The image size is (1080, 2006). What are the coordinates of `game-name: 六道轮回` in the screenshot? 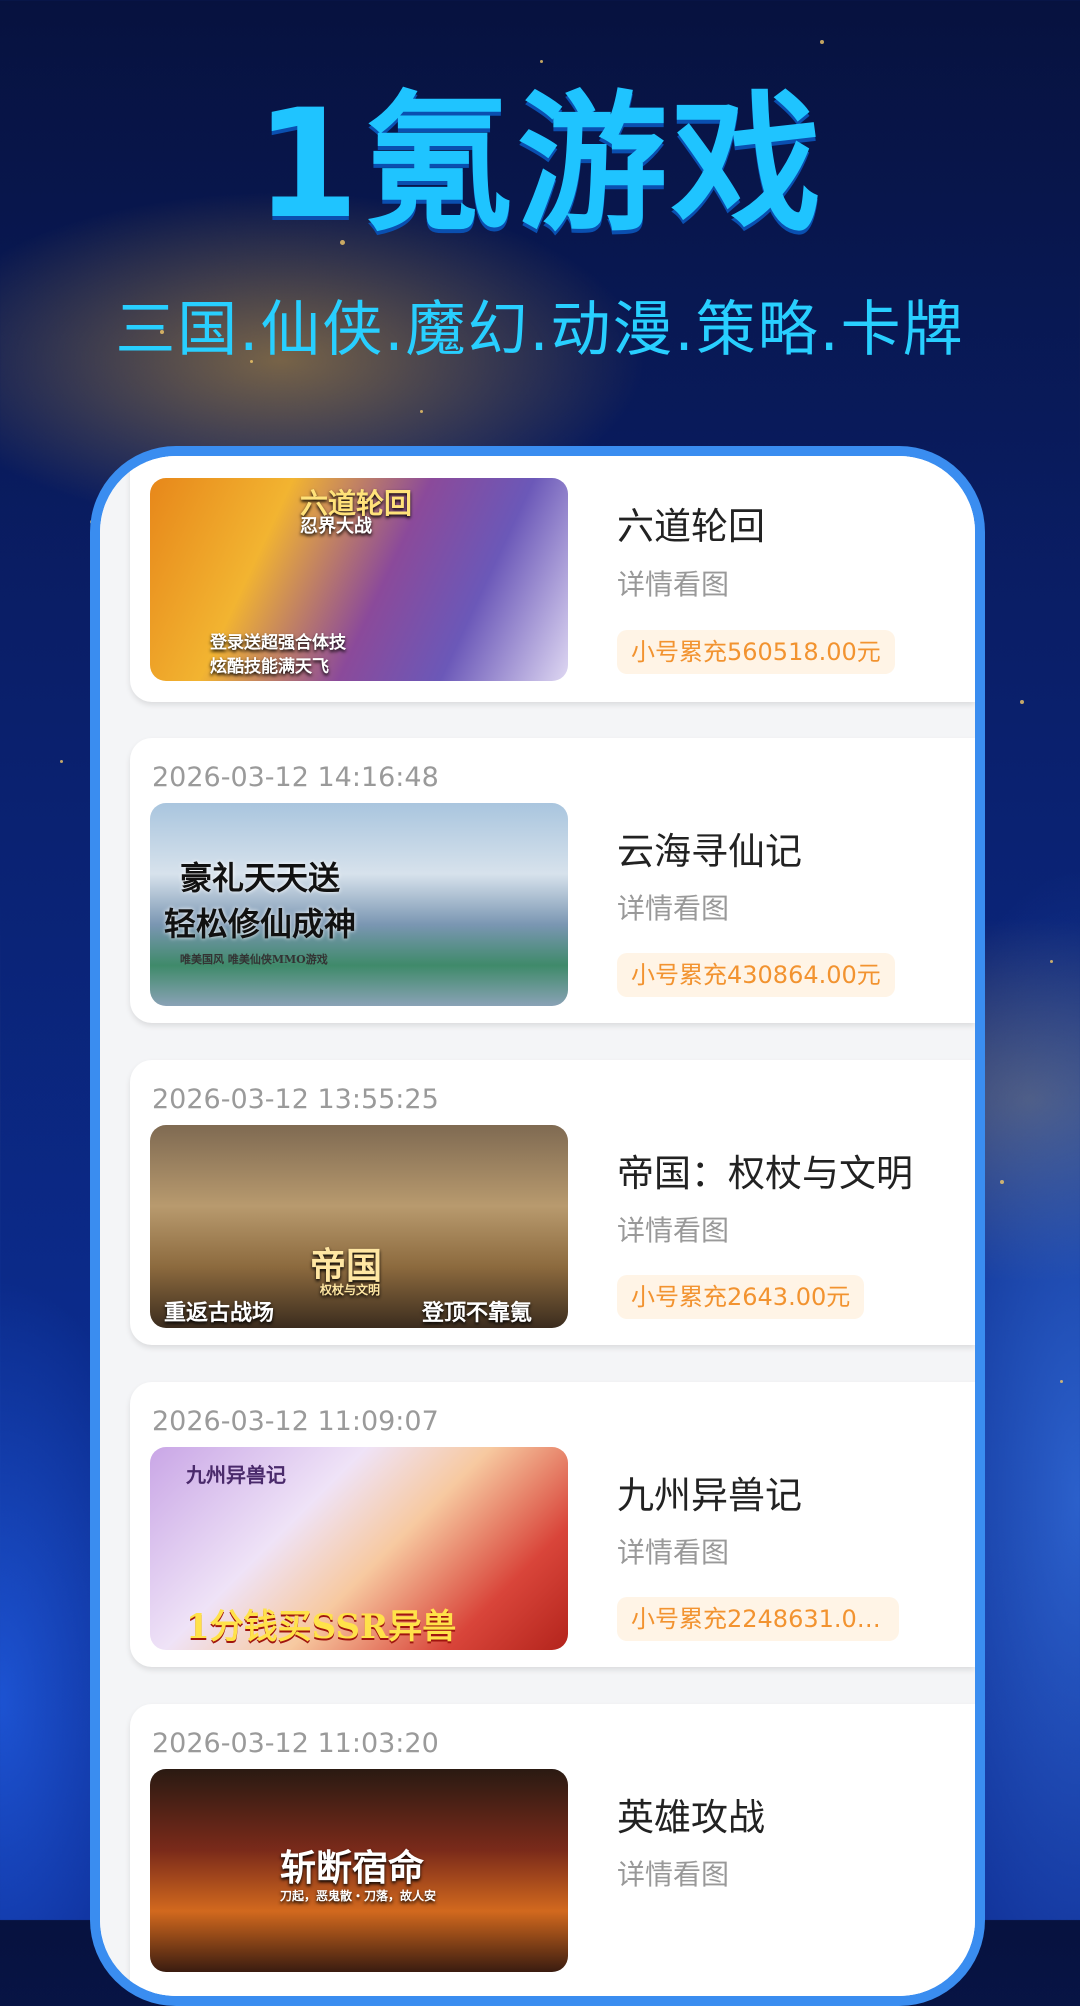 It's located at (691, 526).